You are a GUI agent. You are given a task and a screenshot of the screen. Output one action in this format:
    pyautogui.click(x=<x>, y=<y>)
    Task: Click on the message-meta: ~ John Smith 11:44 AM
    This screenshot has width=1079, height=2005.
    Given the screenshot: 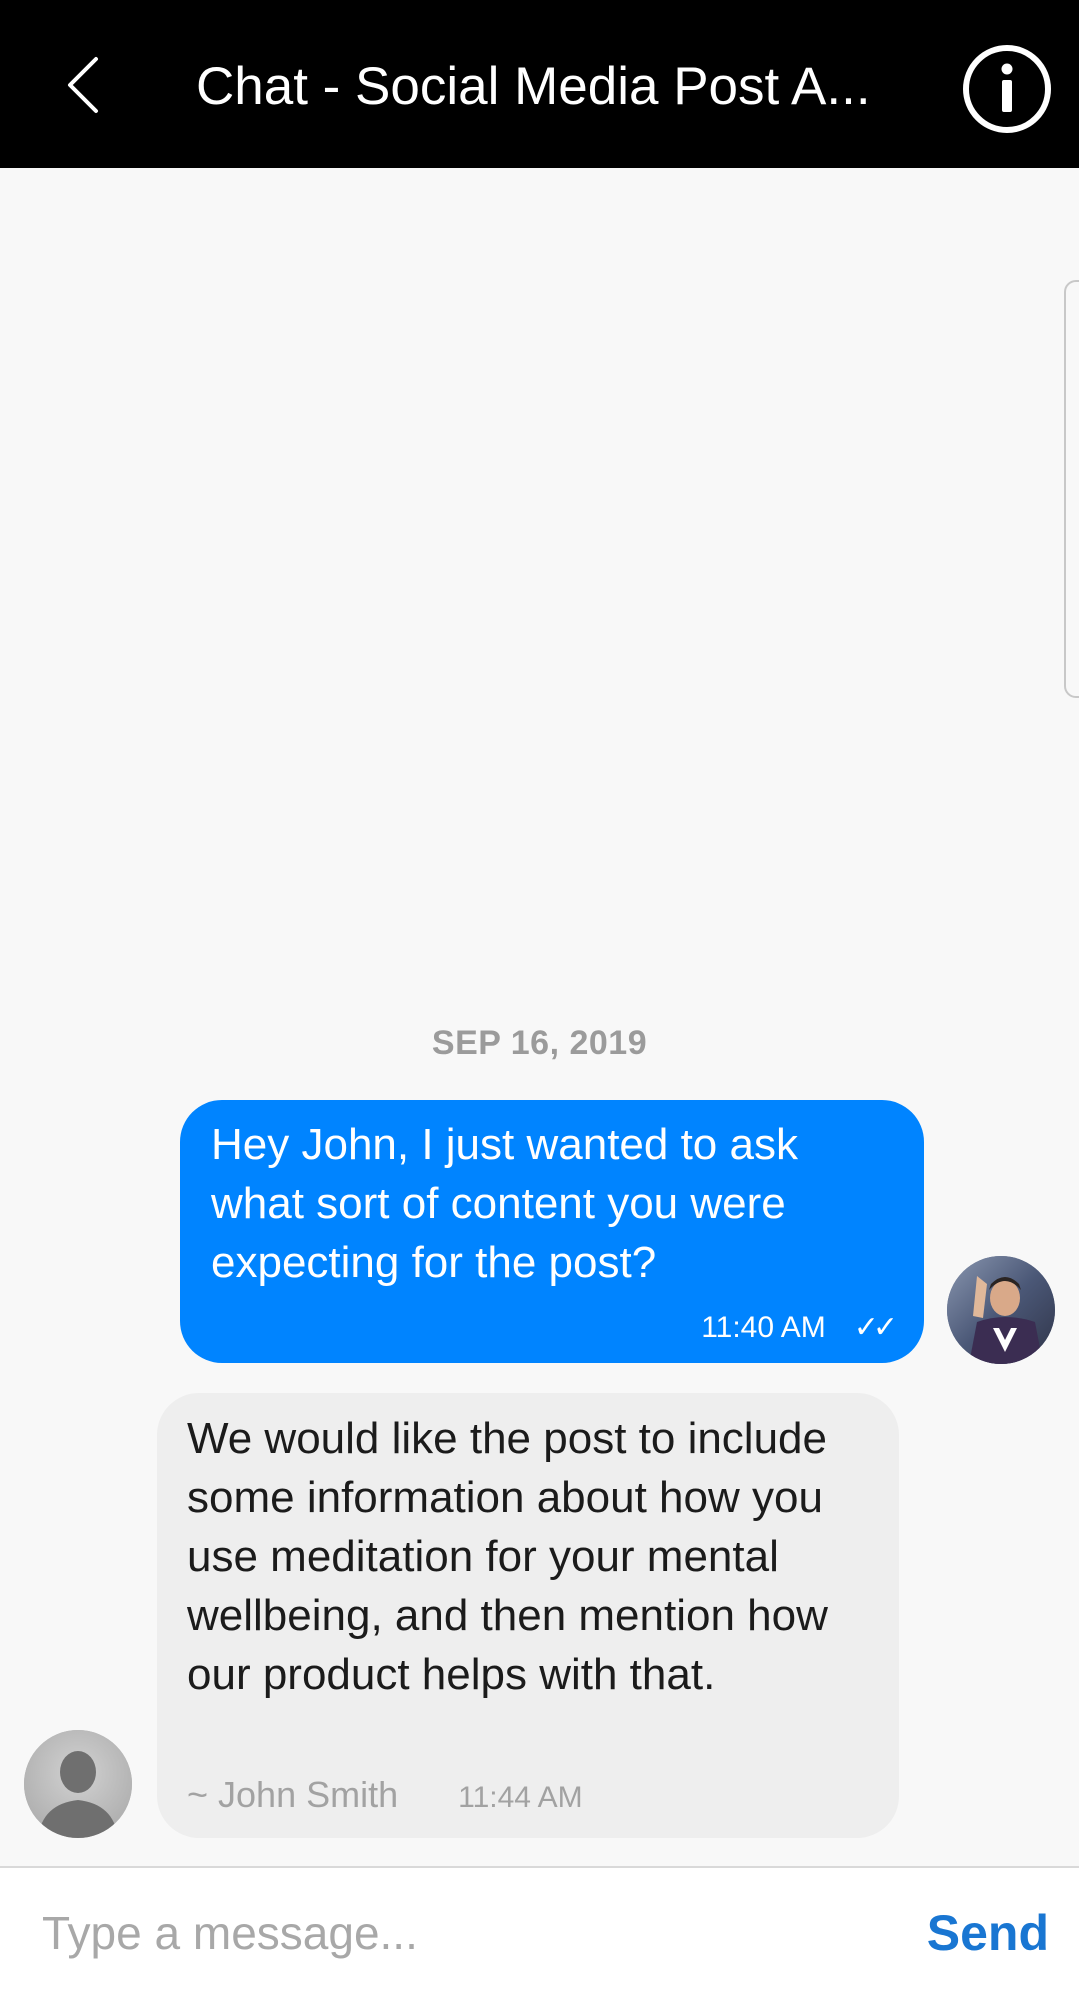 What is the action you would take?
    pyautogui.click(x=385, y=1795)
    